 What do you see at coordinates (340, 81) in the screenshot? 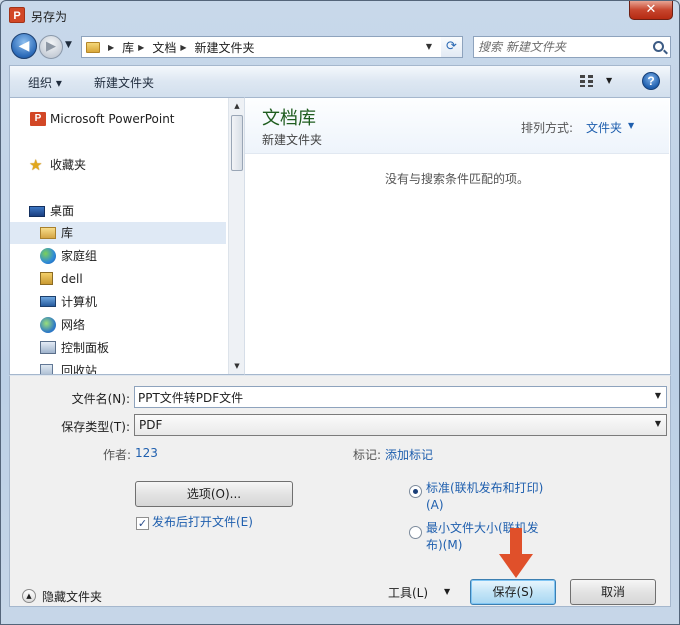
I see `command-toolbar: 组织 ▾ 新建文件夹 ▼ ?` at bounding box center [340, 81].